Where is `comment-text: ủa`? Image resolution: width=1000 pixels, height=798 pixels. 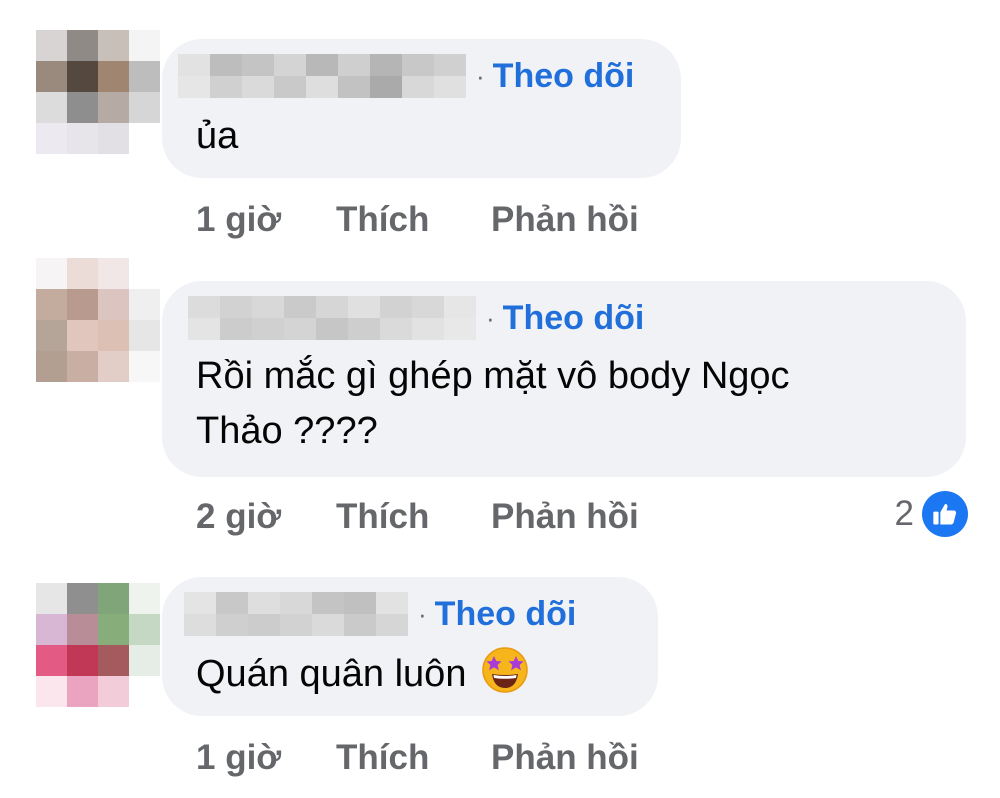 comment-text: ủa is located at coordinates (217, 136).